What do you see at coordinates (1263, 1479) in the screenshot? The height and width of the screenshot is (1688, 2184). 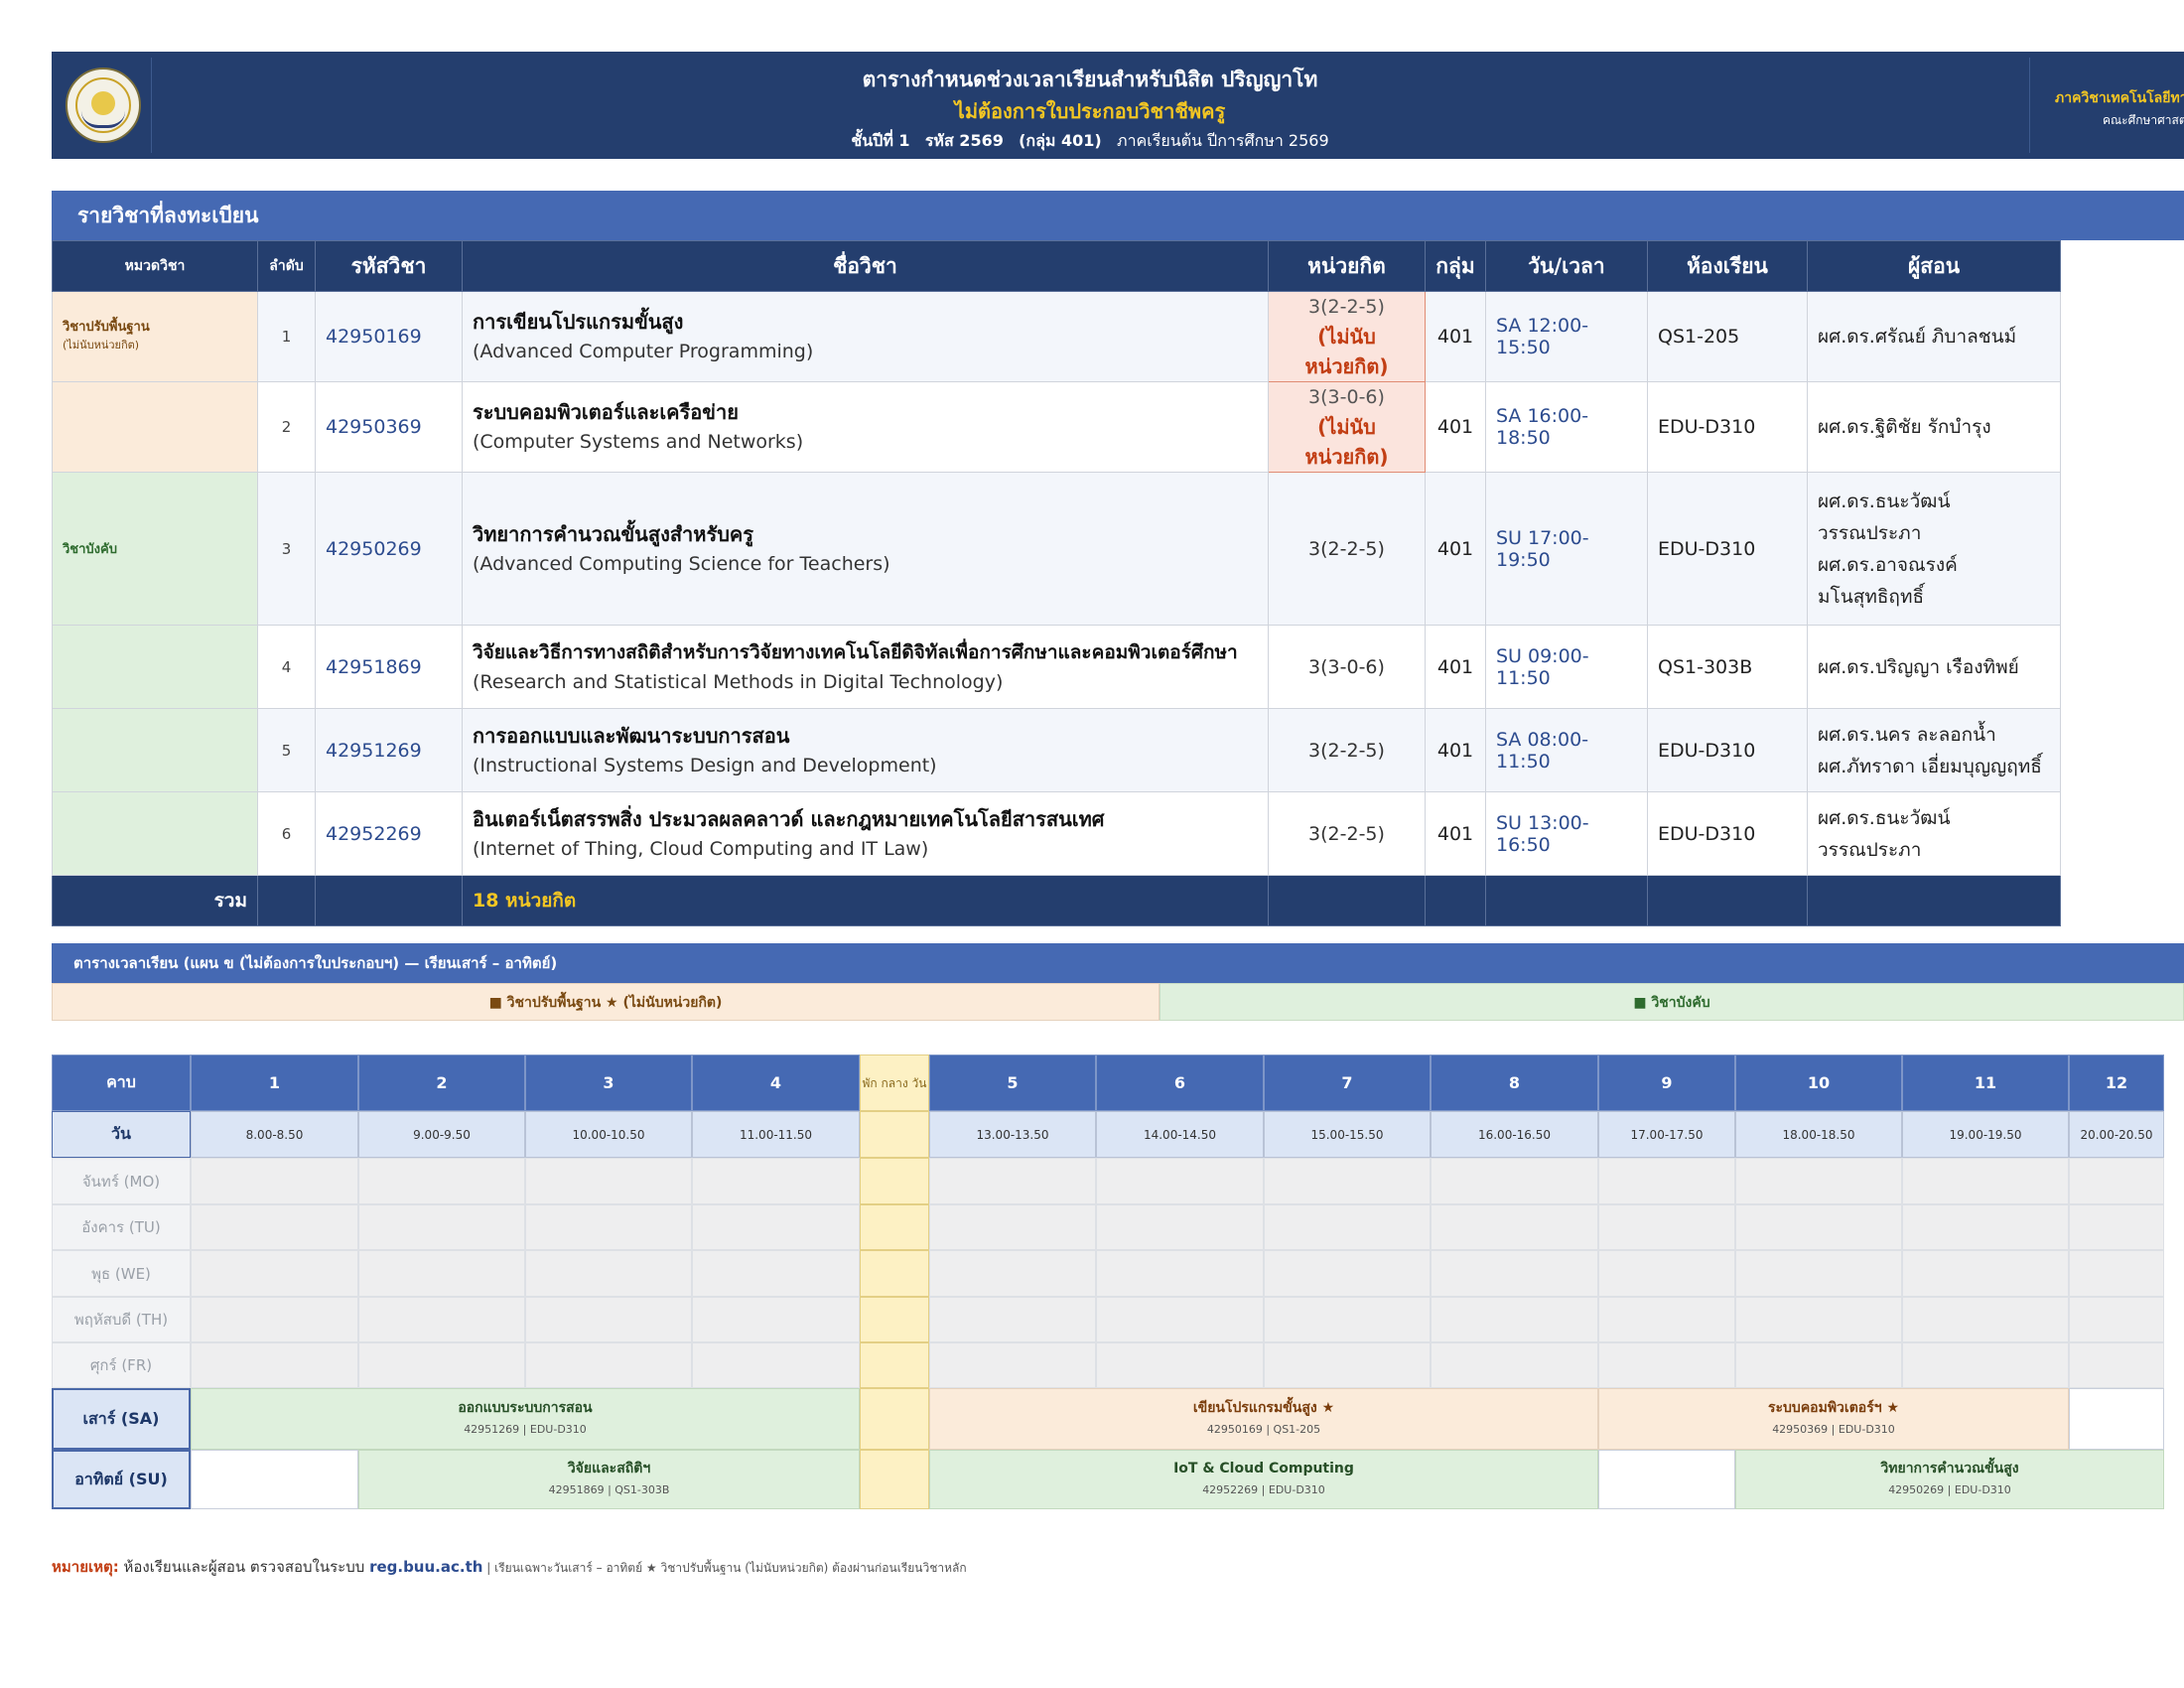 I see `class-block: IoT & Cloud Computing 42952269 | EDU-D310` at bounding box center [1263, 1479].